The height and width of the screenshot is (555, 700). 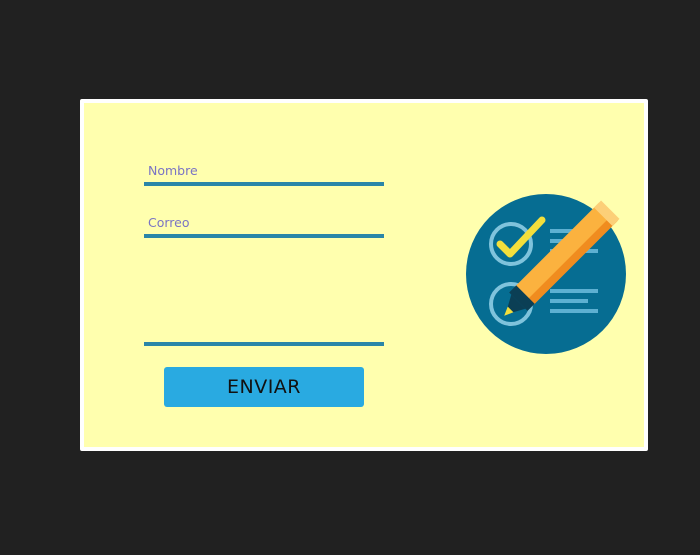 I want to click on name-field: Nombre, so click(x=264, y=169).